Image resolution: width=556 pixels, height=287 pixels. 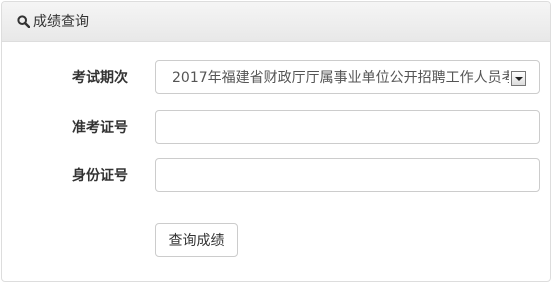 What do you see at coordinates (196, 240) in the screenshot?
I see `query-score-button: 查询成绩` at bounding box center [196, 240].